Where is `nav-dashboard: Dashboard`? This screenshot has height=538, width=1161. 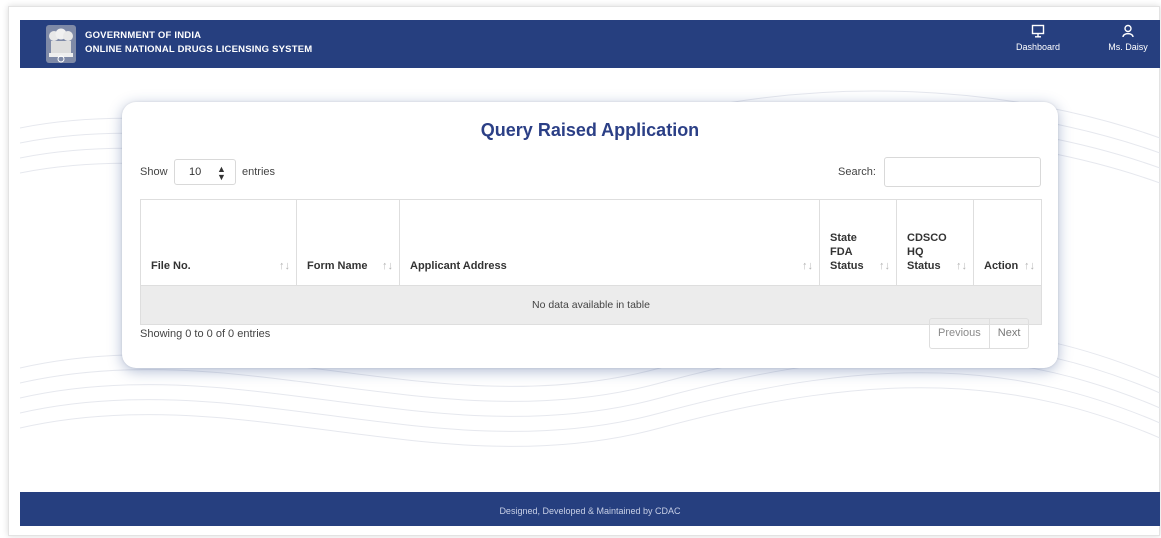 nav-dashboard: Dashboard is located at coordinates (1038, 38).